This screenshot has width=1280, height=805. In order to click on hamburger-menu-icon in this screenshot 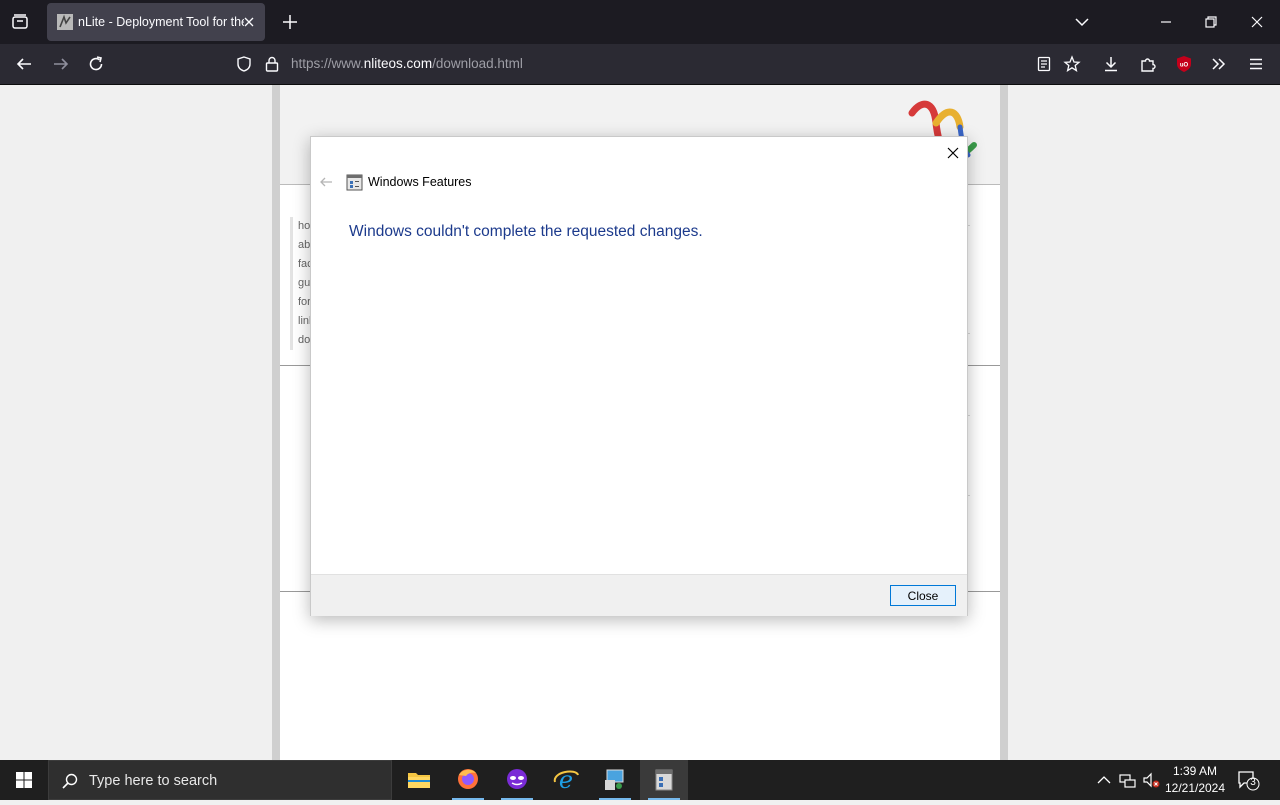, I will do `click(1256, 64)`.